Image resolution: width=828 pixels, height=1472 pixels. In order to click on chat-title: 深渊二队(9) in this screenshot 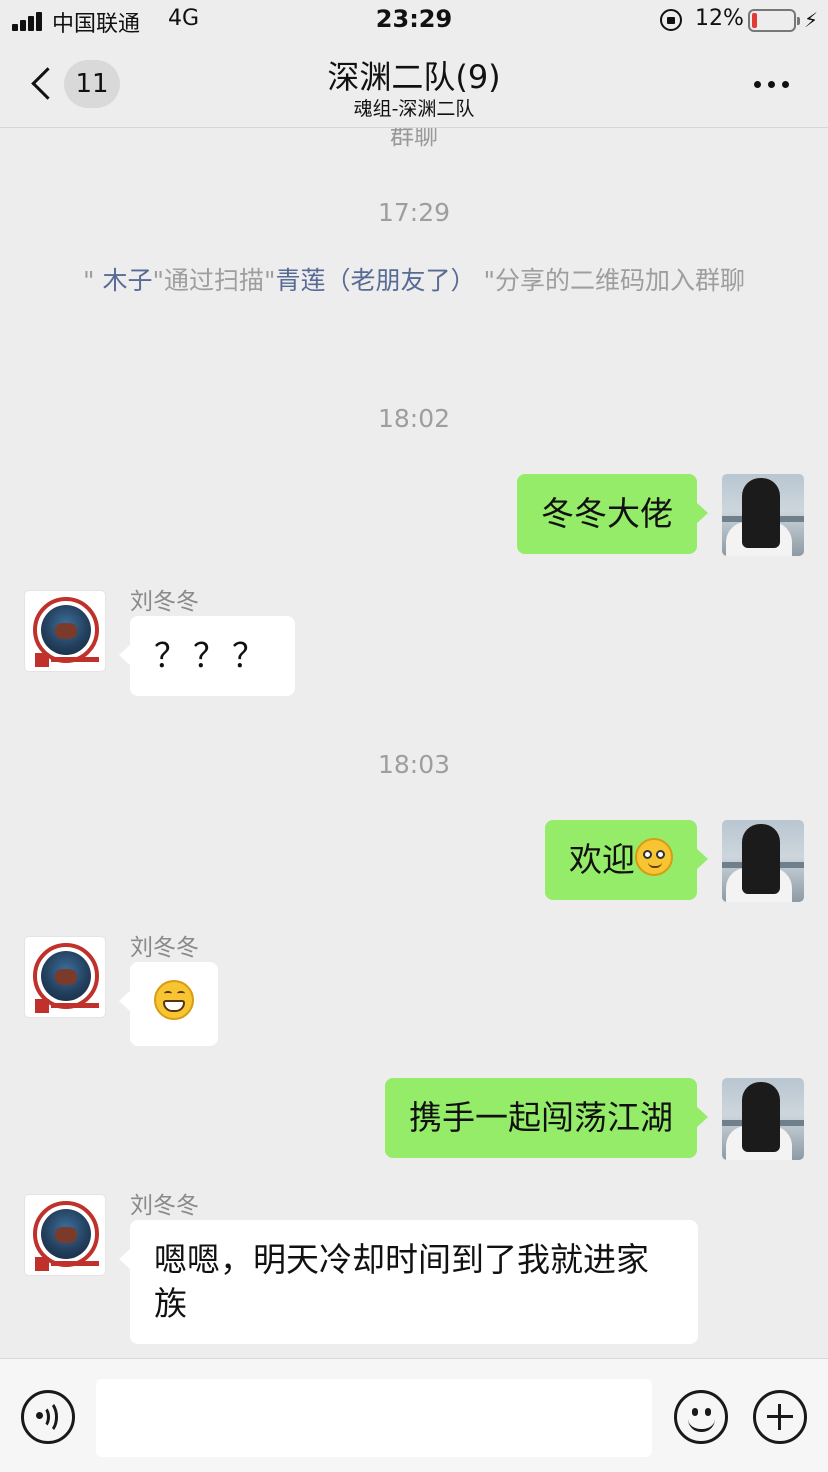, I will do `click(414, 77)`.